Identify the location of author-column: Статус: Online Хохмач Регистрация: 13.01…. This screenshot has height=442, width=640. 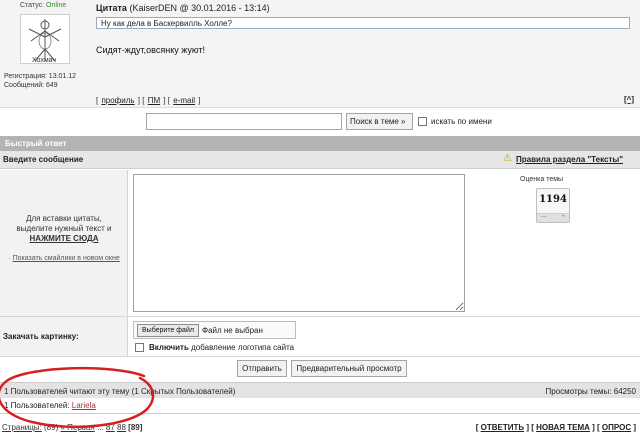
(44, 54).